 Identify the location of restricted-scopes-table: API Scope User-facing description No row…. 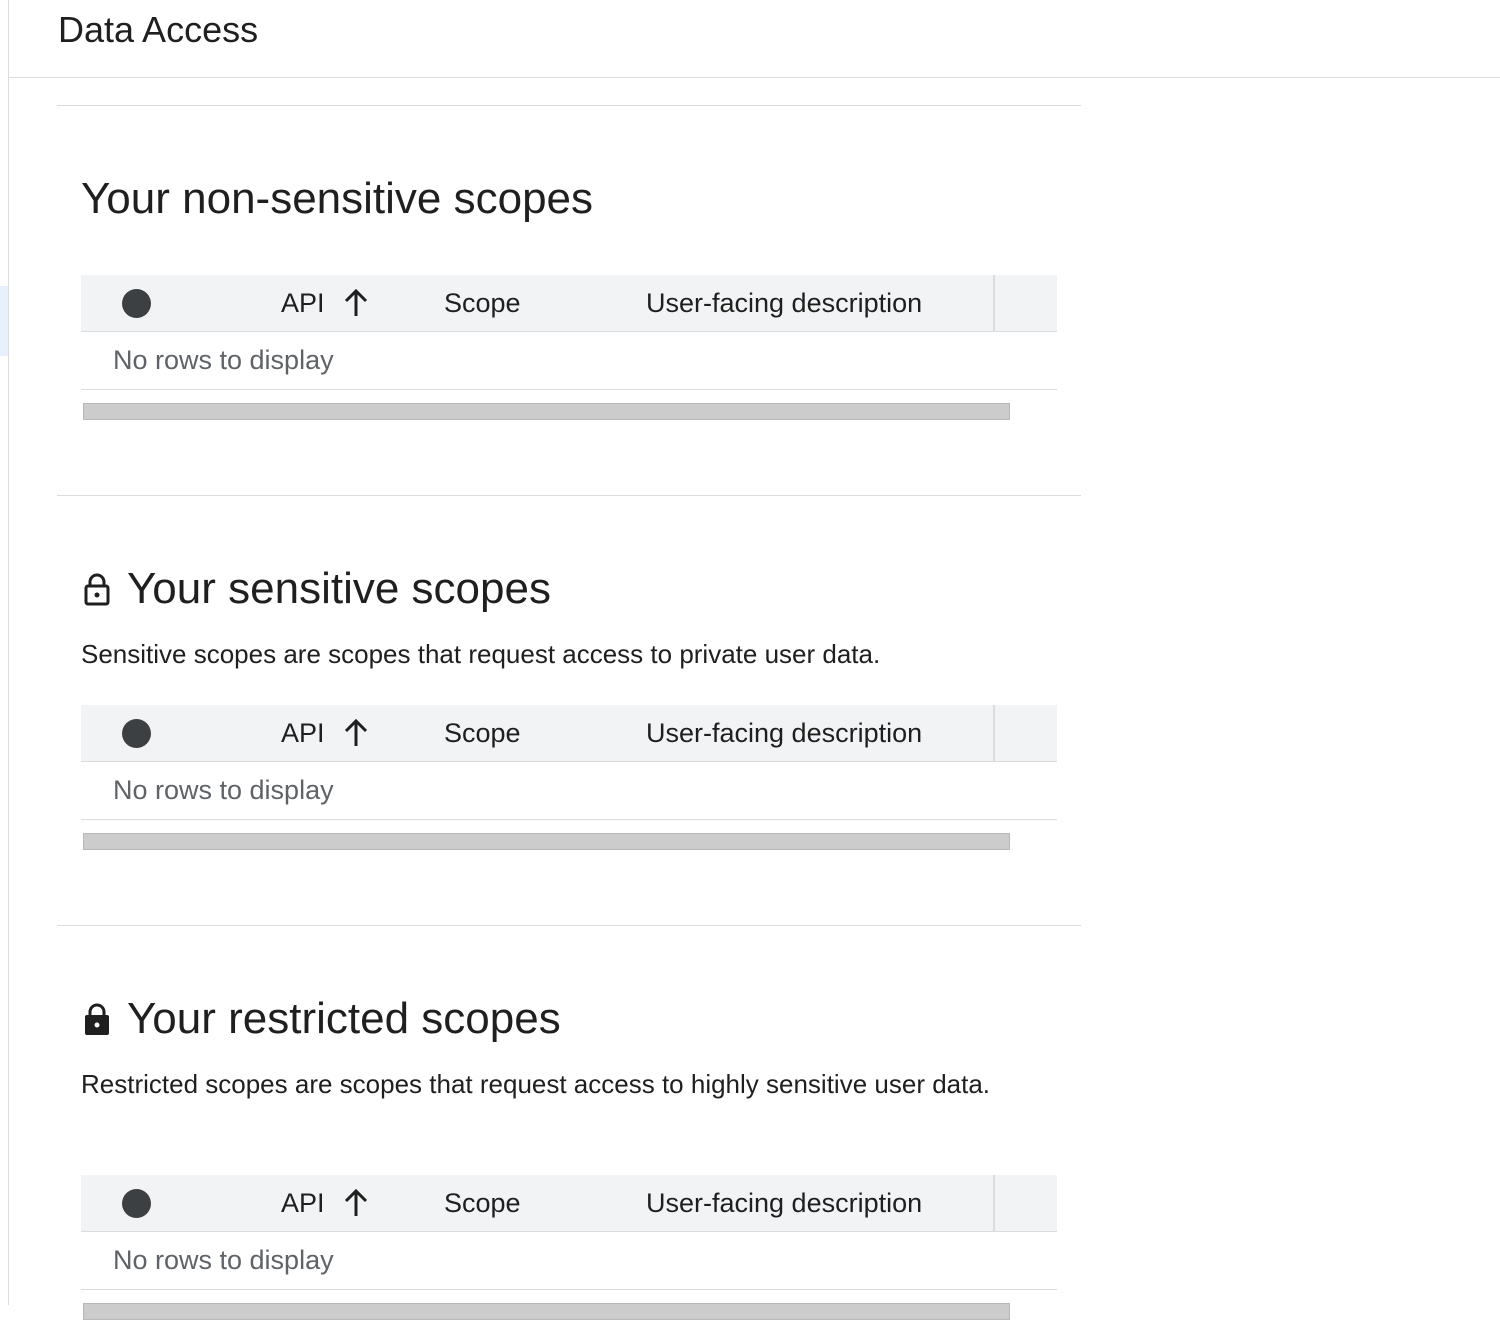
(569, 1247).